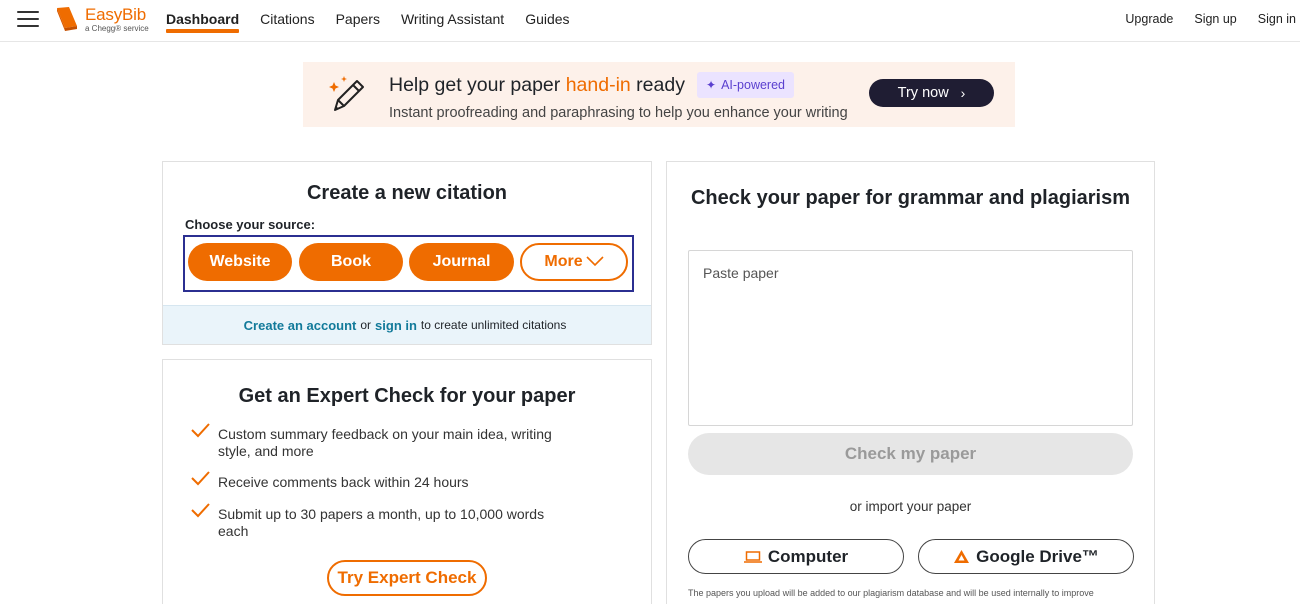  I want to click on import-paper-label: or import your paper, so click(910, 506).